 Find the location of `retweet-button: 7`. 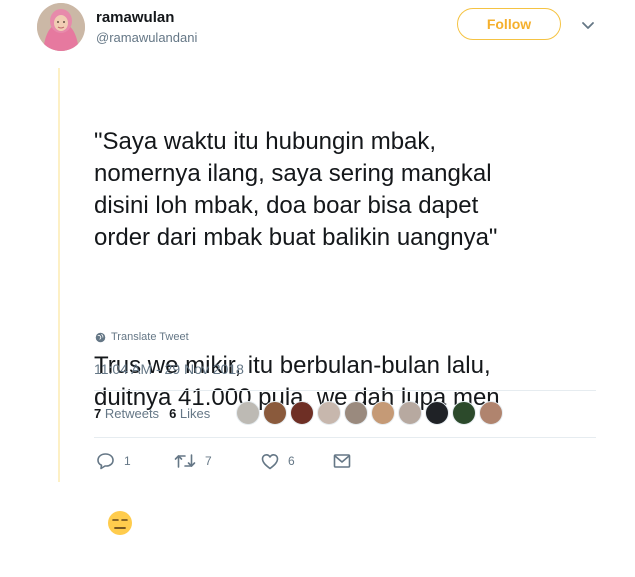

retweet-button: 7 is located at coordinates (214, 461).